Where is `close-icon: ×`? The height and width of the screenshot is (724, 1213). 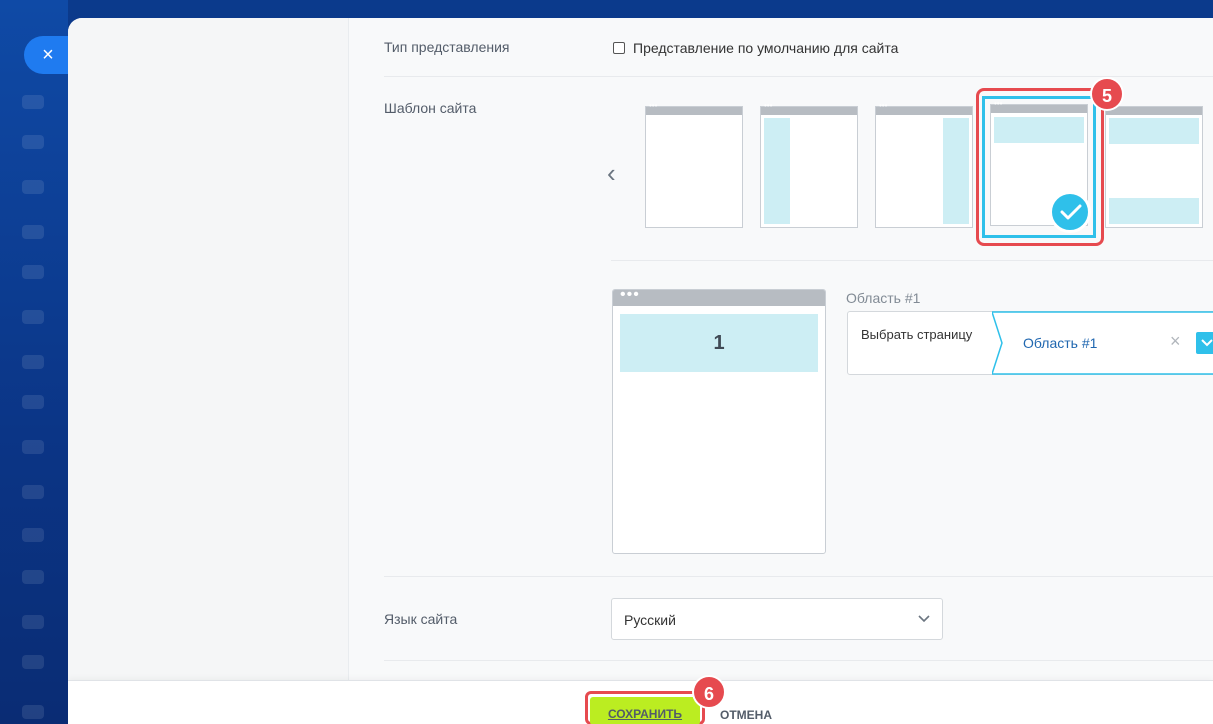 close-icon: × is located at coordinates (48, 55).